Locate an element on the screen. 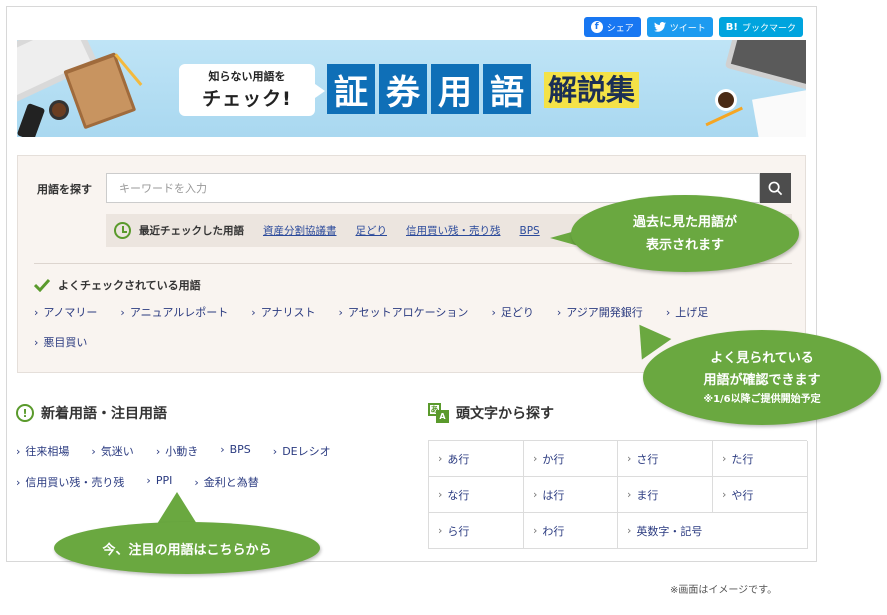 The height and width of the screenshot is (615, 887). search-icon is located at coordinates (775, 188).